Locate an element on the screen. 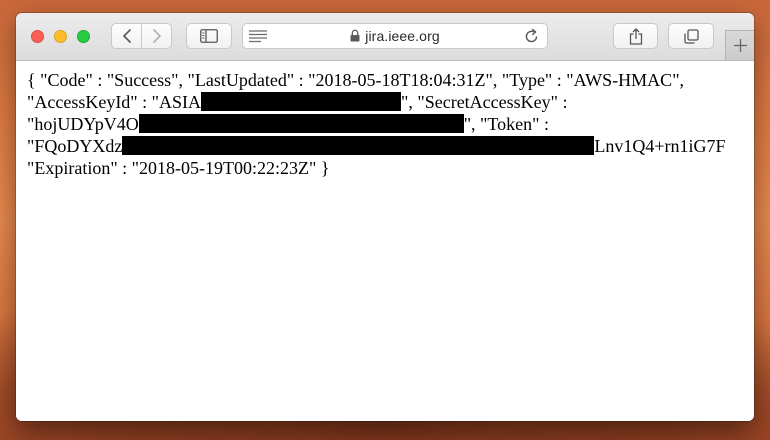 This screenshot has height=440, width=770. forward-button is located at coordinates (156, 36).